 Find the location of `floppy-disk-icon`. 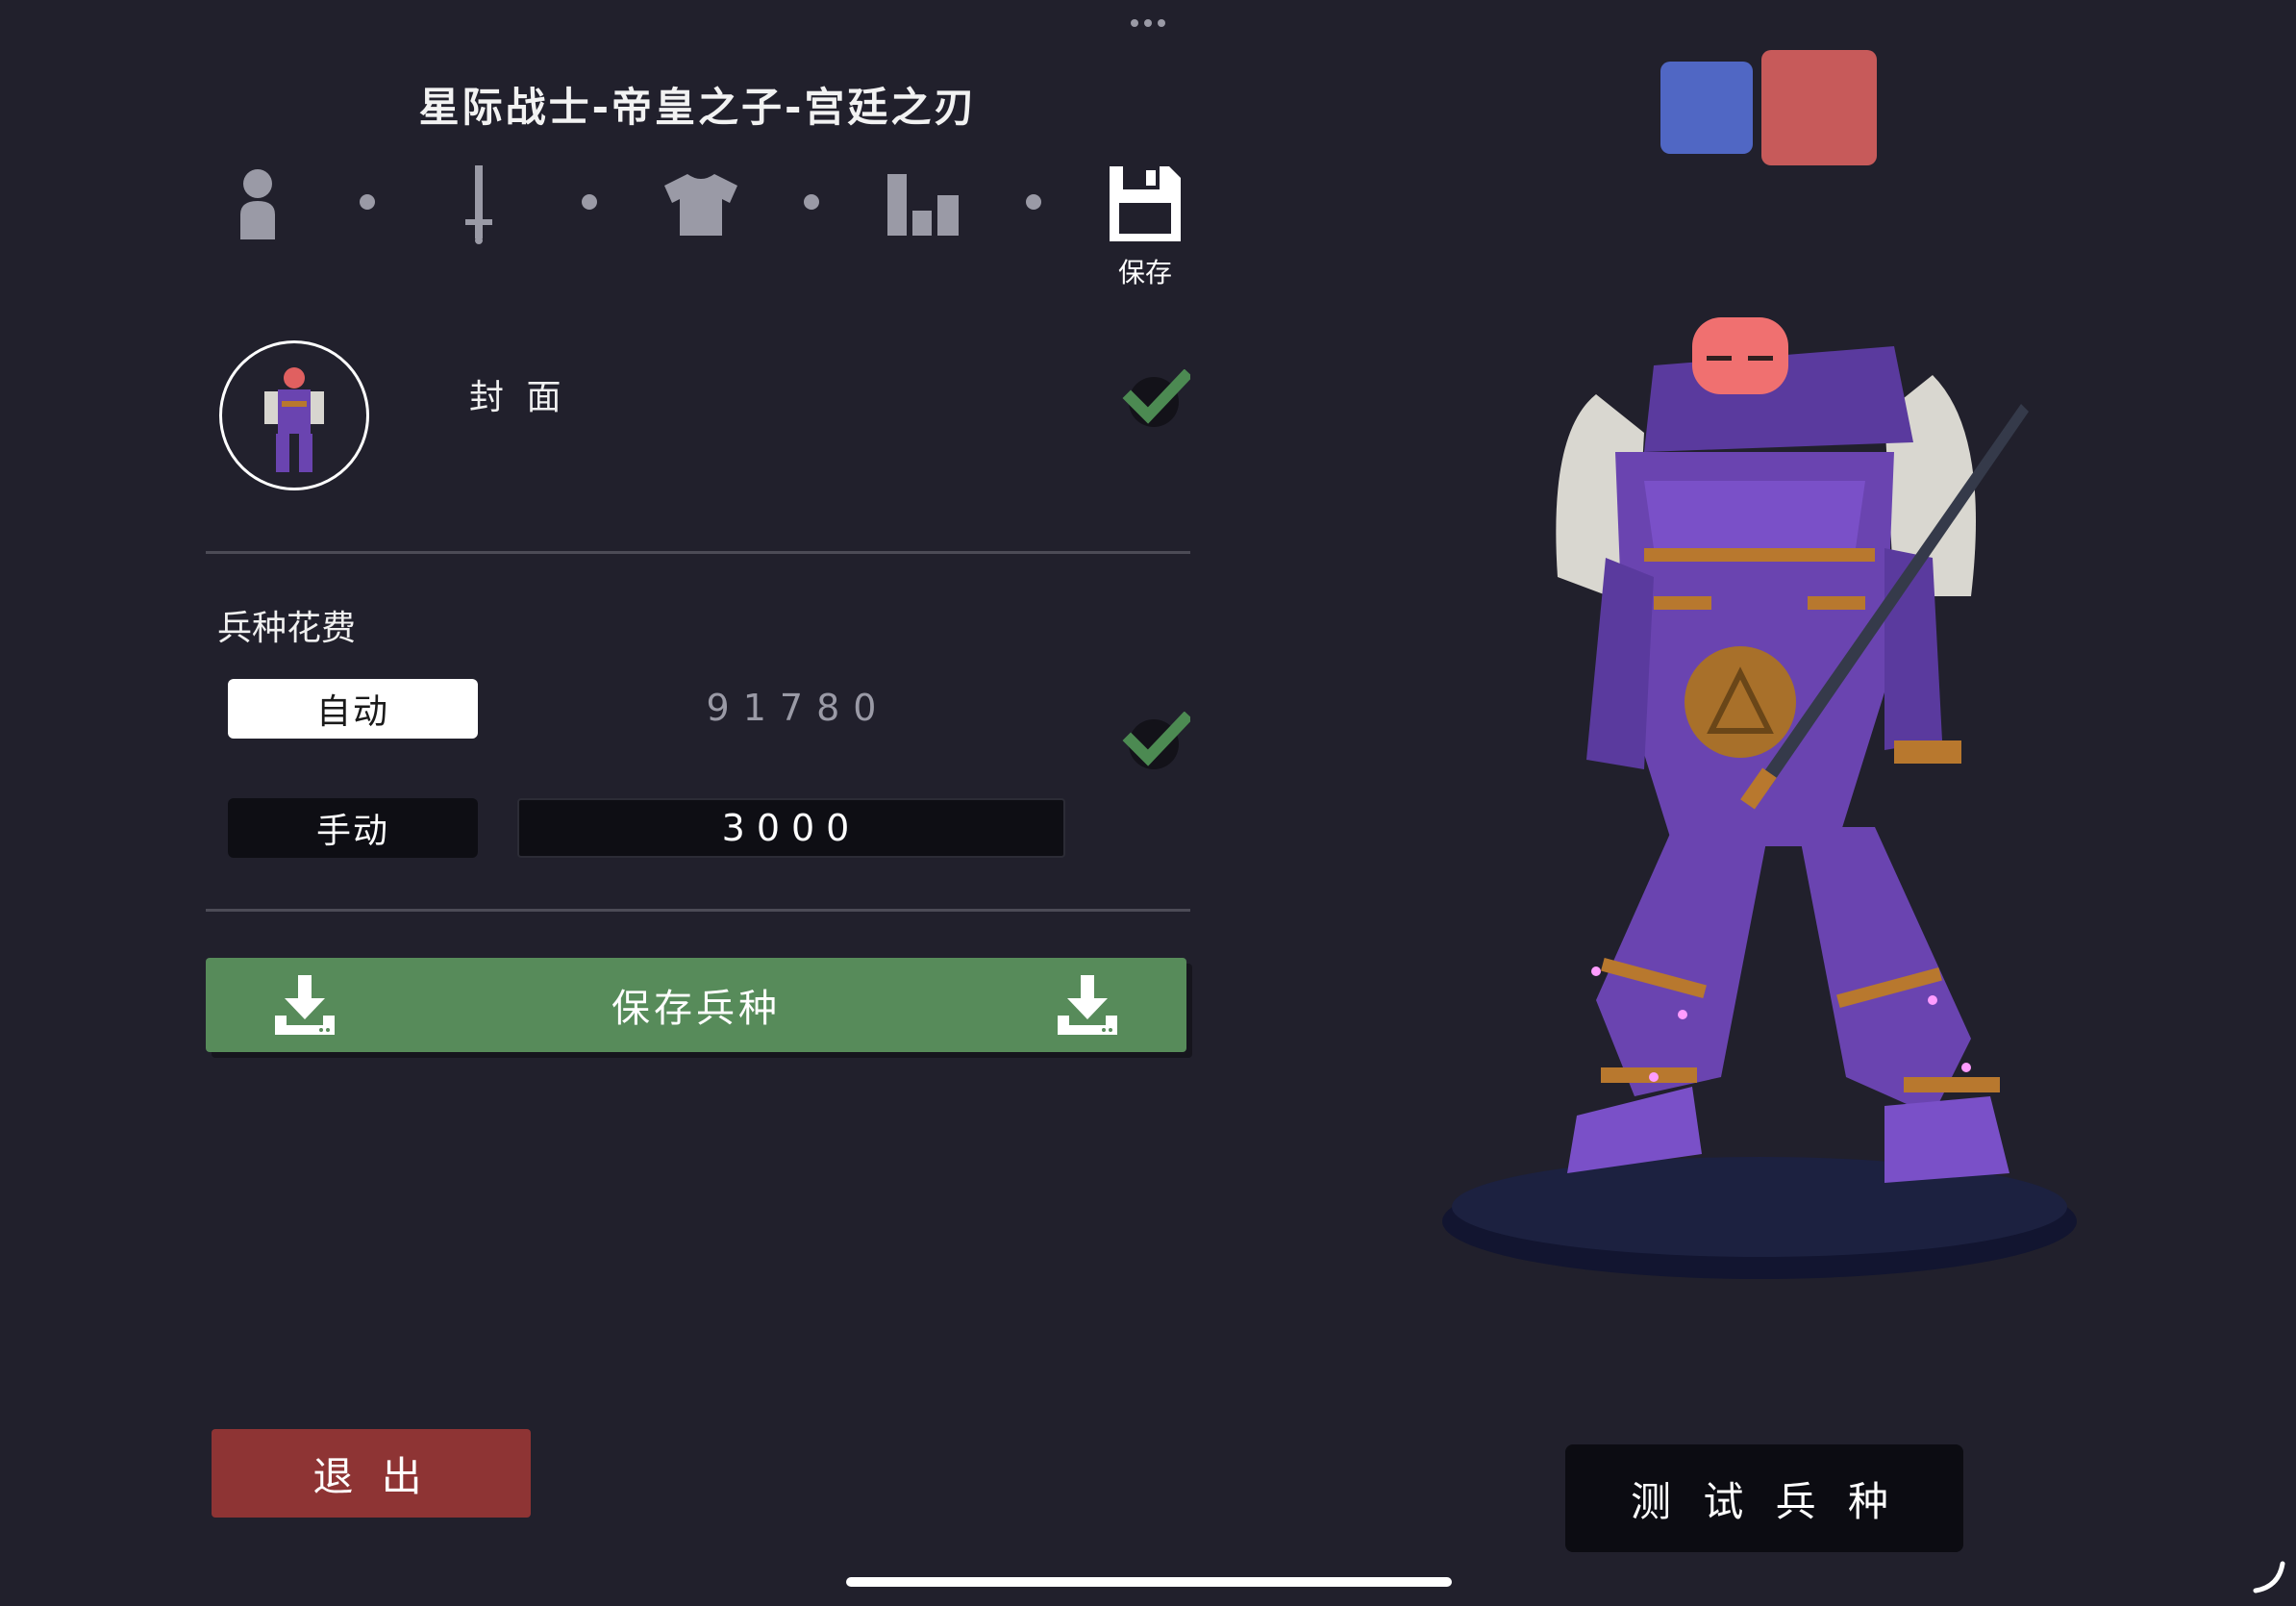

floppy-disk-icon is located at coordinates (1145, 203).